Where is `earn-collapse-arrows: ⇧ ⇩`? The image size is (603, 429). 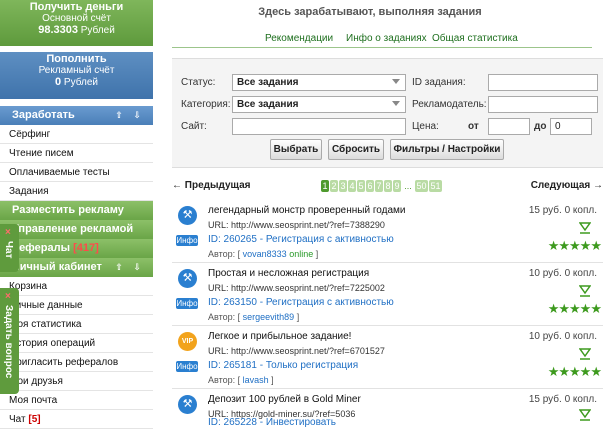 earn-collapse-arrows: ⇧ ⇩ is located at coordinates (130, 115).